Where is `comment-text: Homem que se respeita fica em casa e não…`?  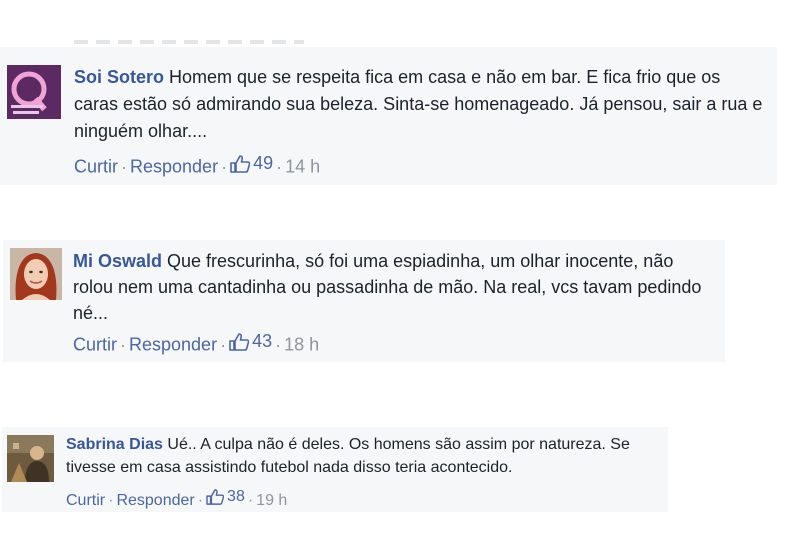
comment-text: Homem que se respeita fica em casa e não… is located at coordinates (418, 104).